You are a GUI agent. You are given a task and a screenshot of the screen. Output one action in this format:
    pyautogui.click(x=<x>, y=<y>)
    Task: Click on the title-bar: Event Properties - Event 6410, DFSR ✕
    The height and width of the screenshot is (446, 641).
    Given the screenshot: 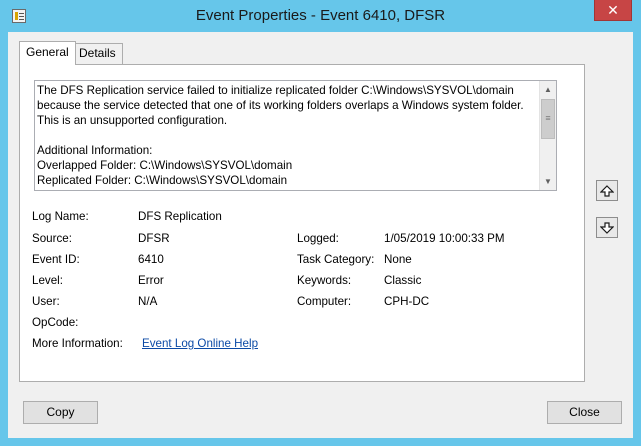 What is the action you would take?
    pyautogui.click(x=320, y=16)
    